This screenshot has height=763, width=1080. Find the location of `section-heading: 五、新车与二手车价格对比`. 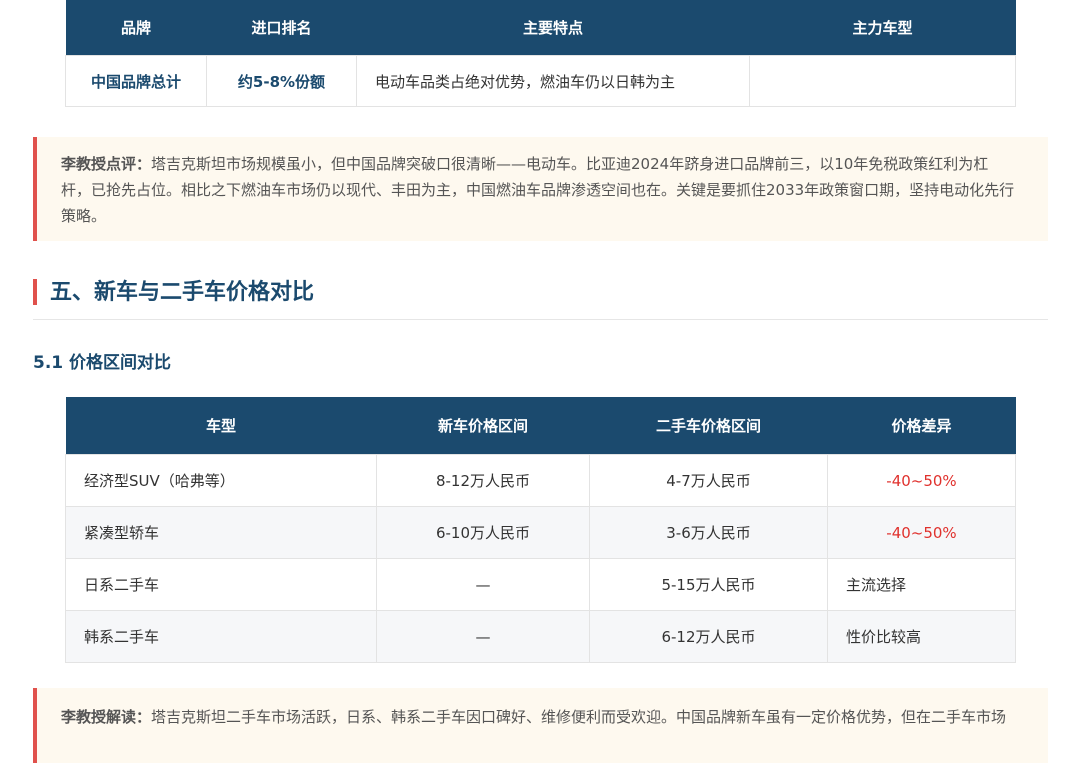

section-heading: 五、新车与二手车价格对比 is located at coordinates (540, 298).